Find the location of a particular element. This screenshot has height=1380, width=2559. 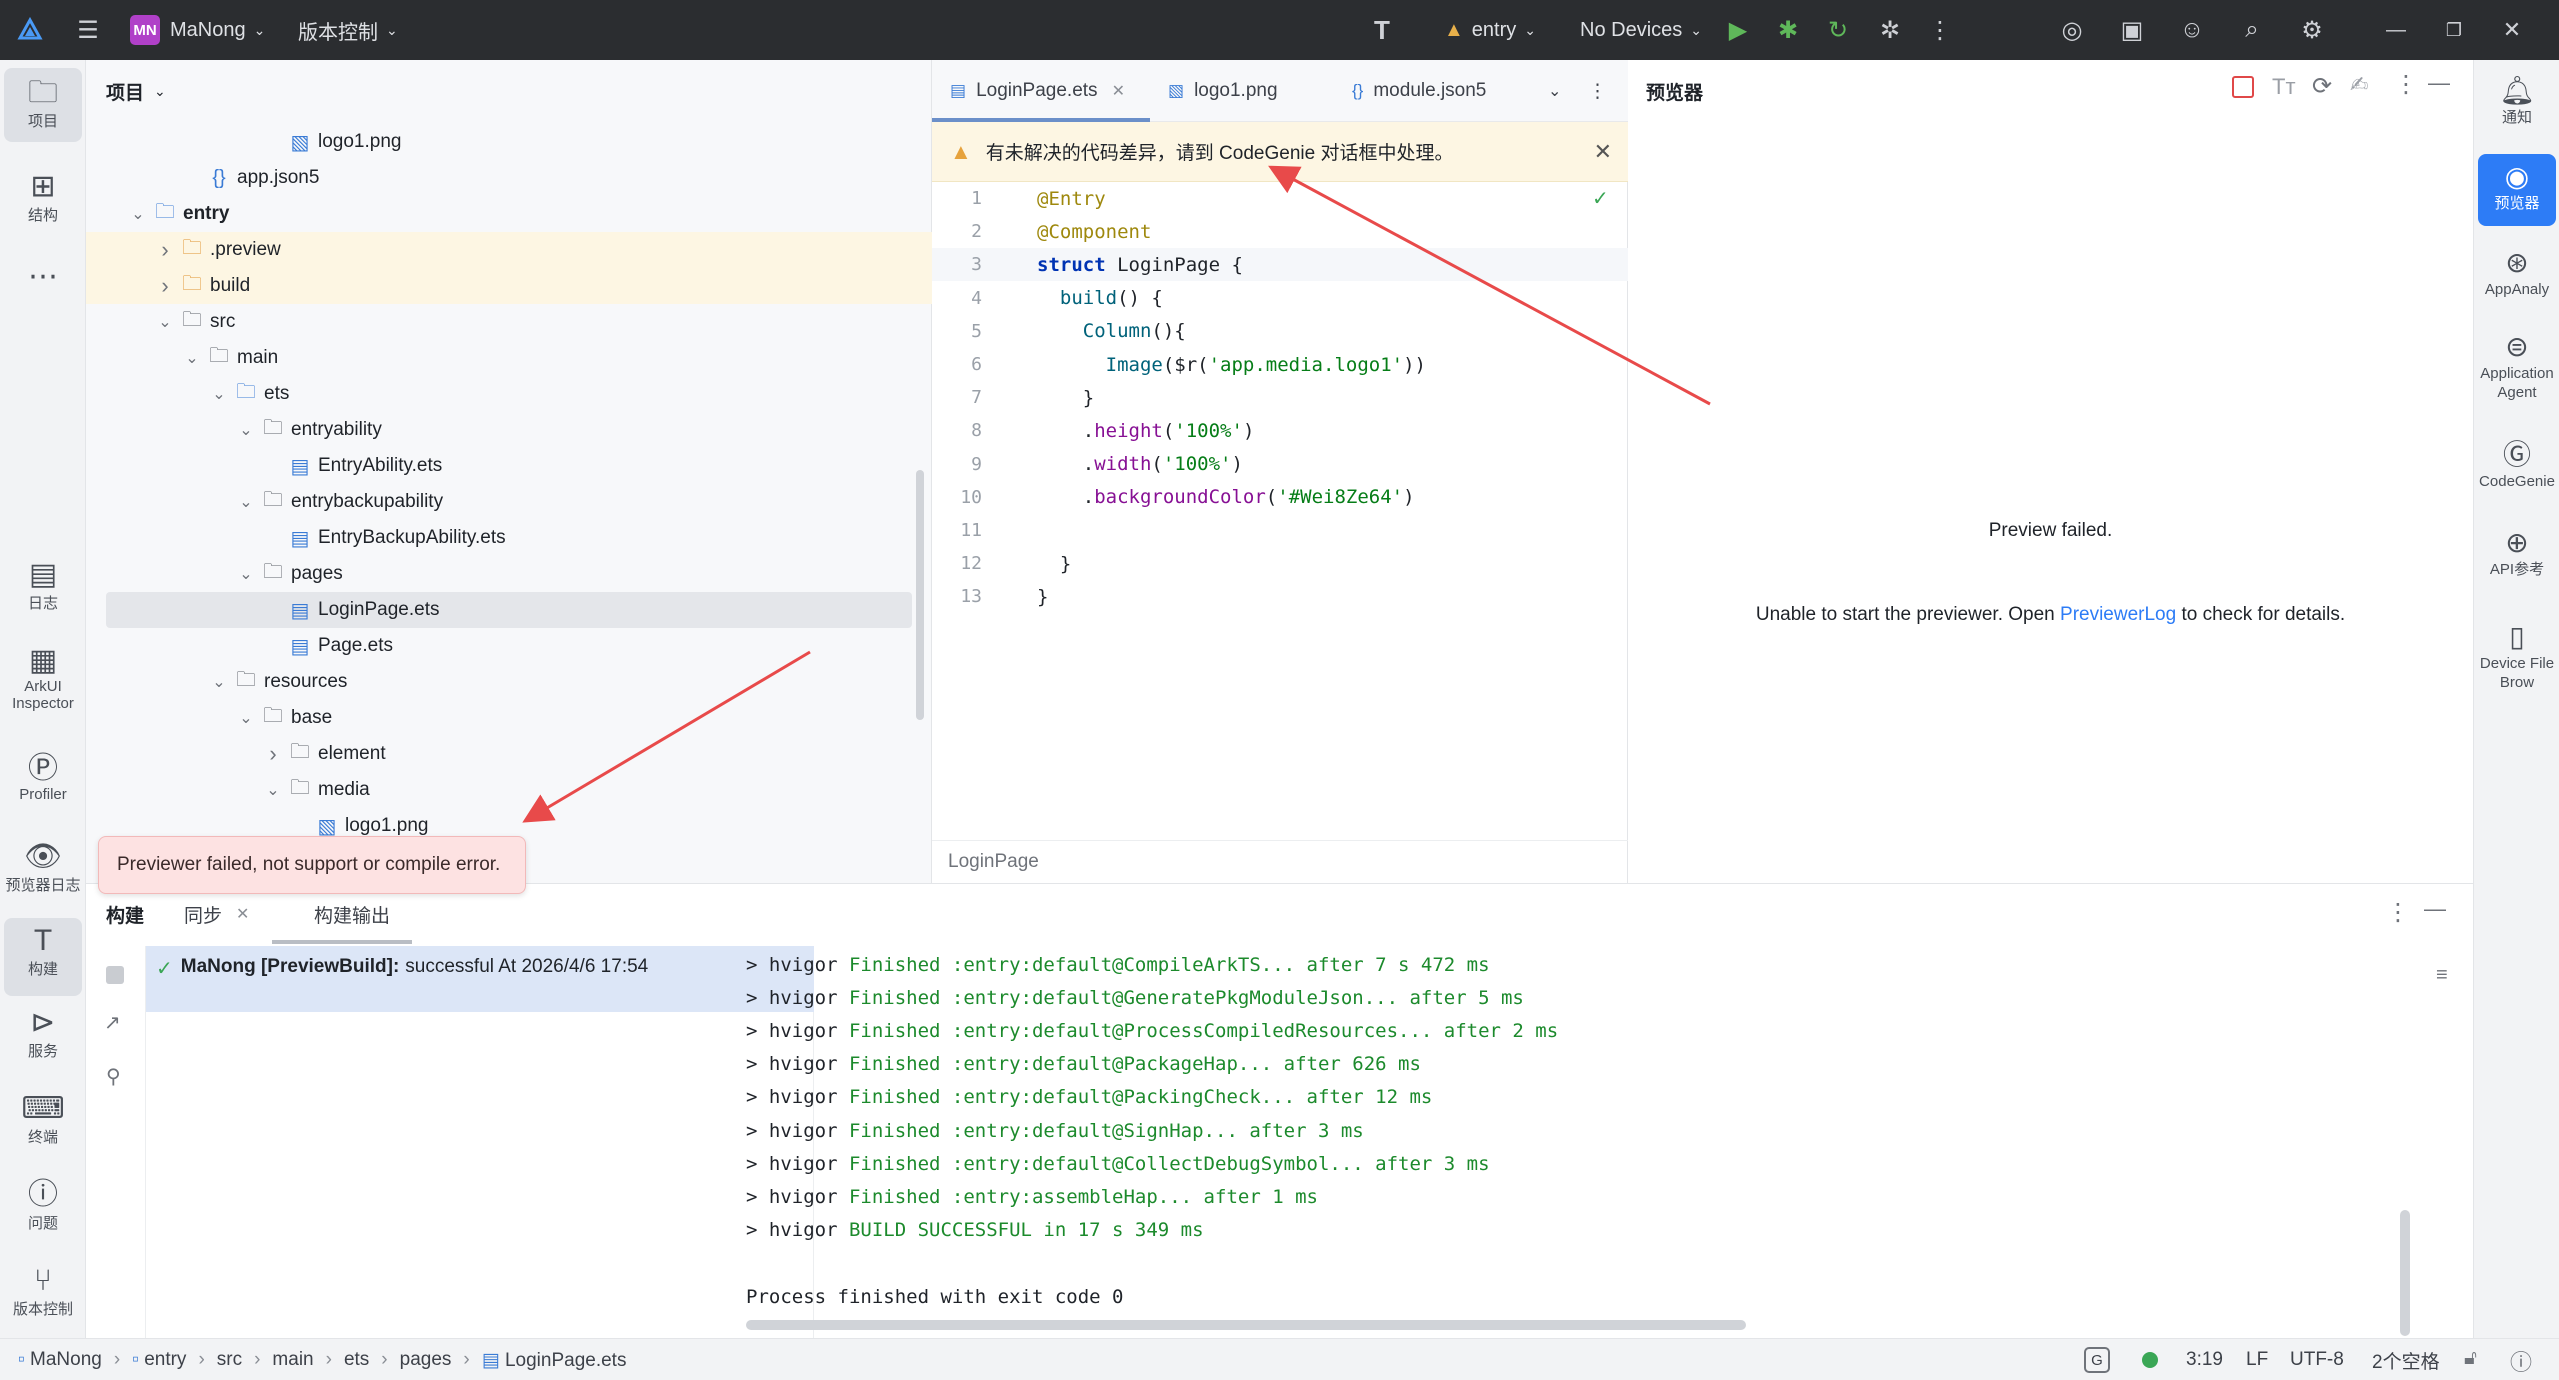

code-line: 8 .height('100%') is located at coordinates (1280, 430).